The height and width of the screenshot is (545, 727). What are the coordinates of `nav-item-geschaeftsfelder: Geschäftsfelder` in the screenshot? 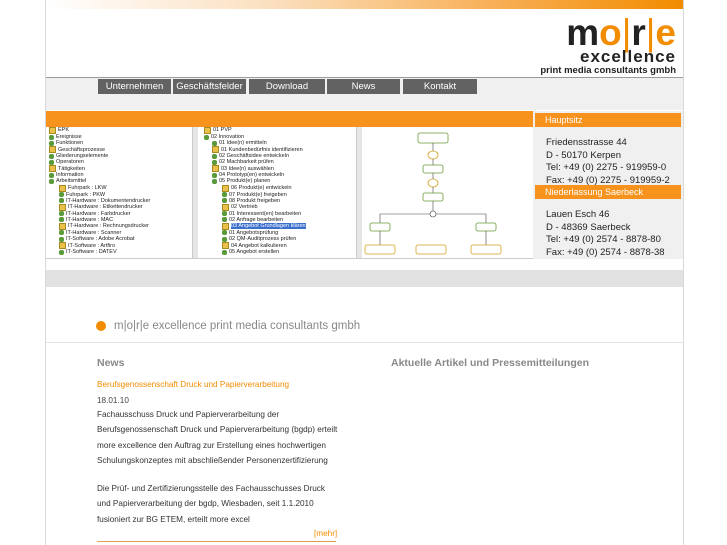 It's located at (209, 86).